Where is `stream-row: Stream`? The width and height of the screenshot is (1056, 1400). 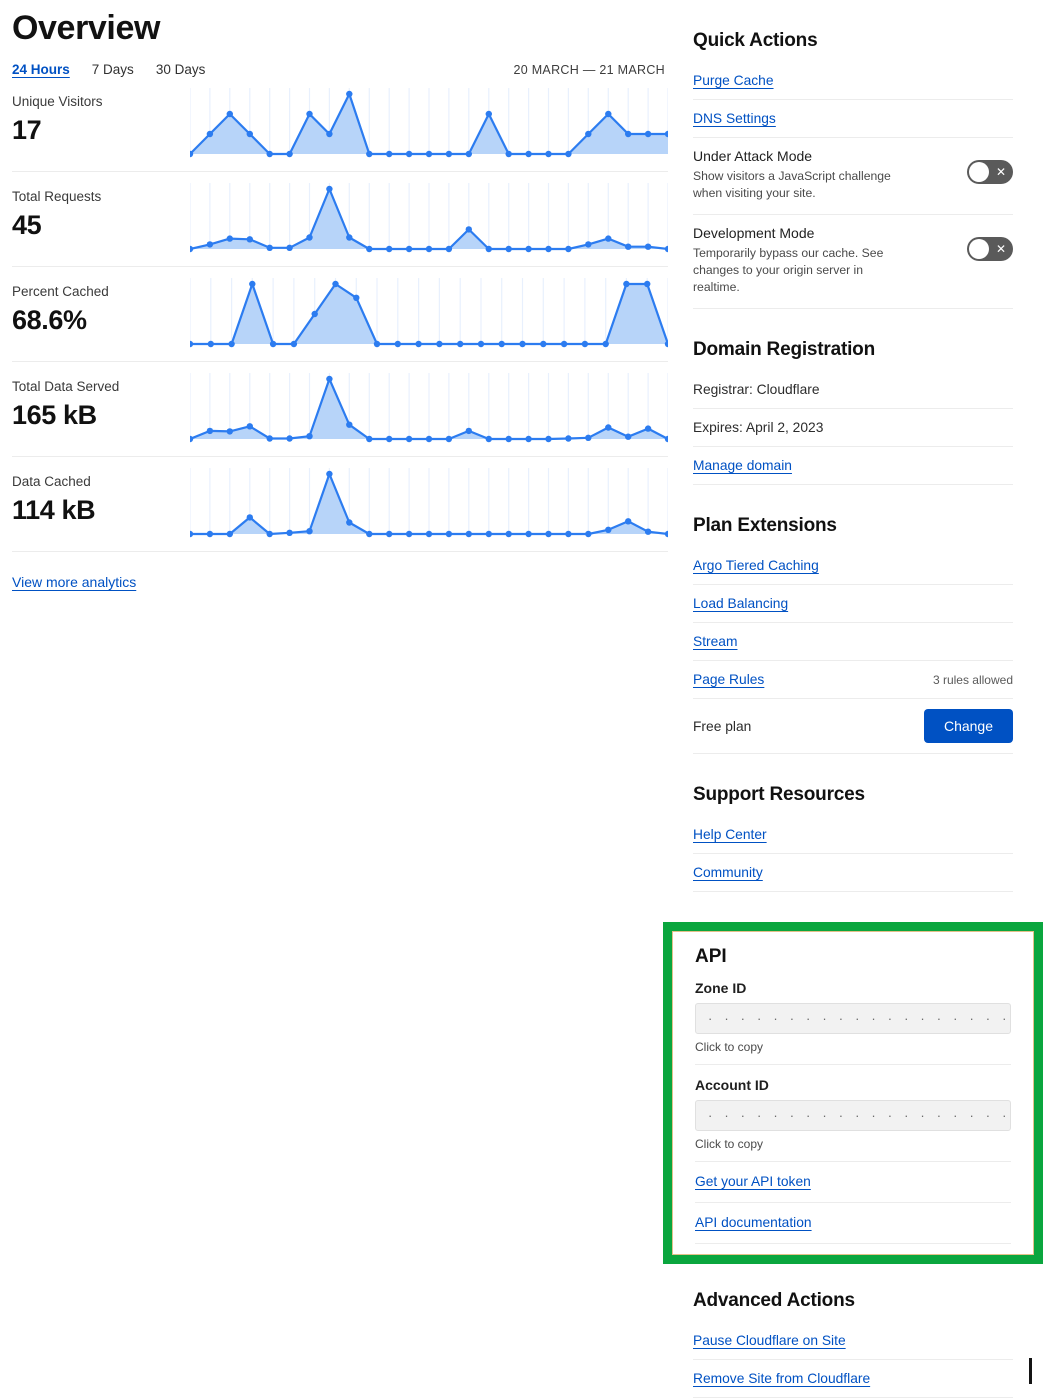 stream-row: Stream is located at coordinates (853, 642).